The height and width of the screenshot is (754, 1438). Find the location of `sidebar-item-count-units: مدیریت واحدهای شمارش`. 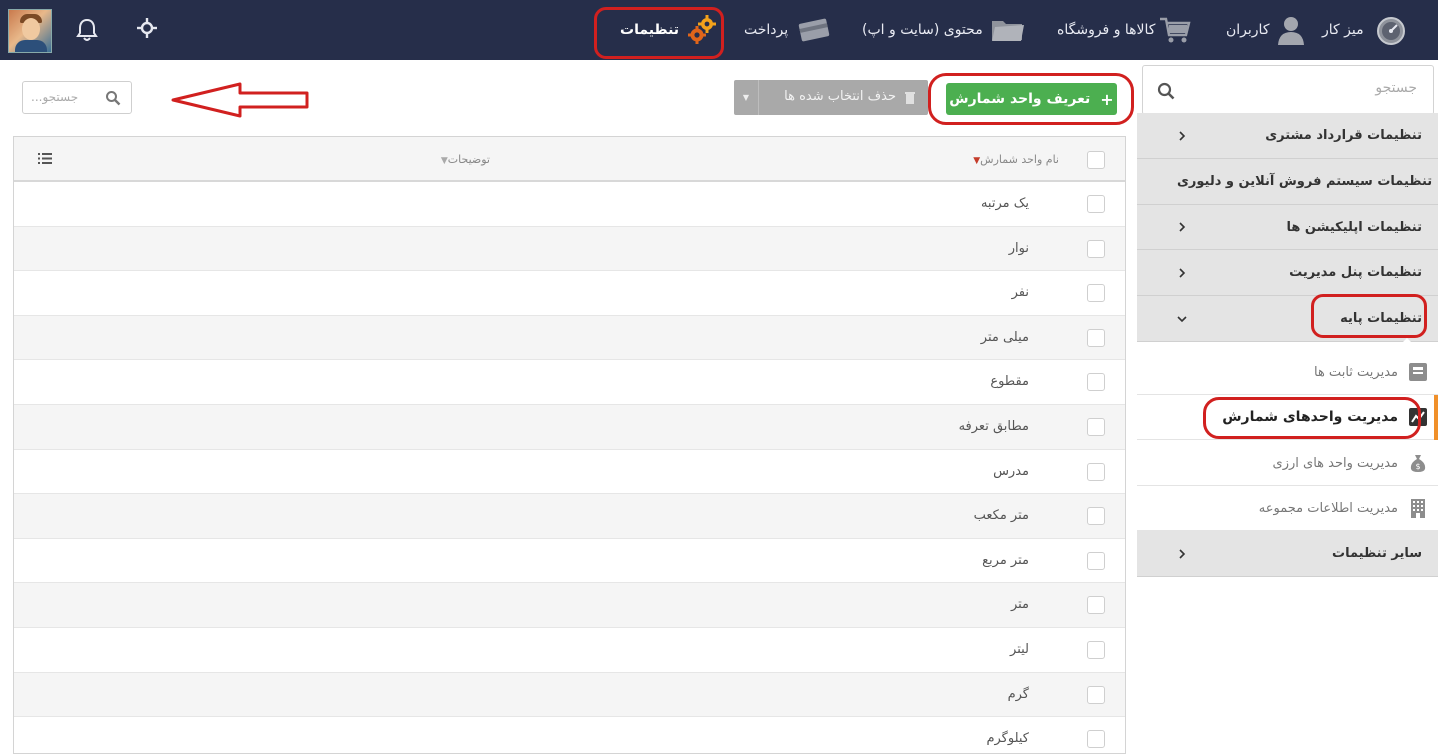

sidebar-item-count-units: مدیریت واحدهای شمارش is located at coordinates (1287, 417).